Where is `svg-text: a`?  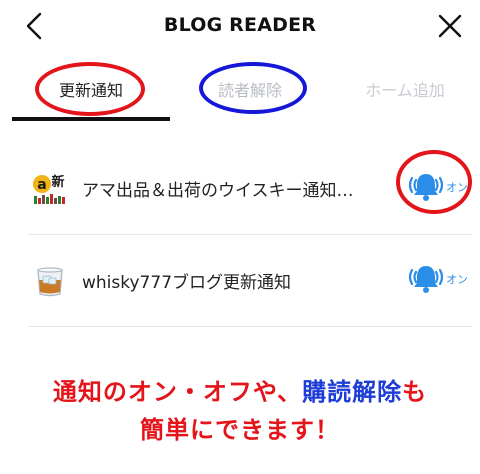
svg-text: a is located at coordinates (41, 185).